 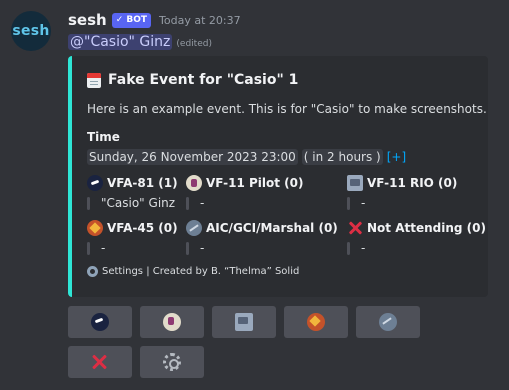 I want to click on calendar-icon, so click(x=94, y=80).